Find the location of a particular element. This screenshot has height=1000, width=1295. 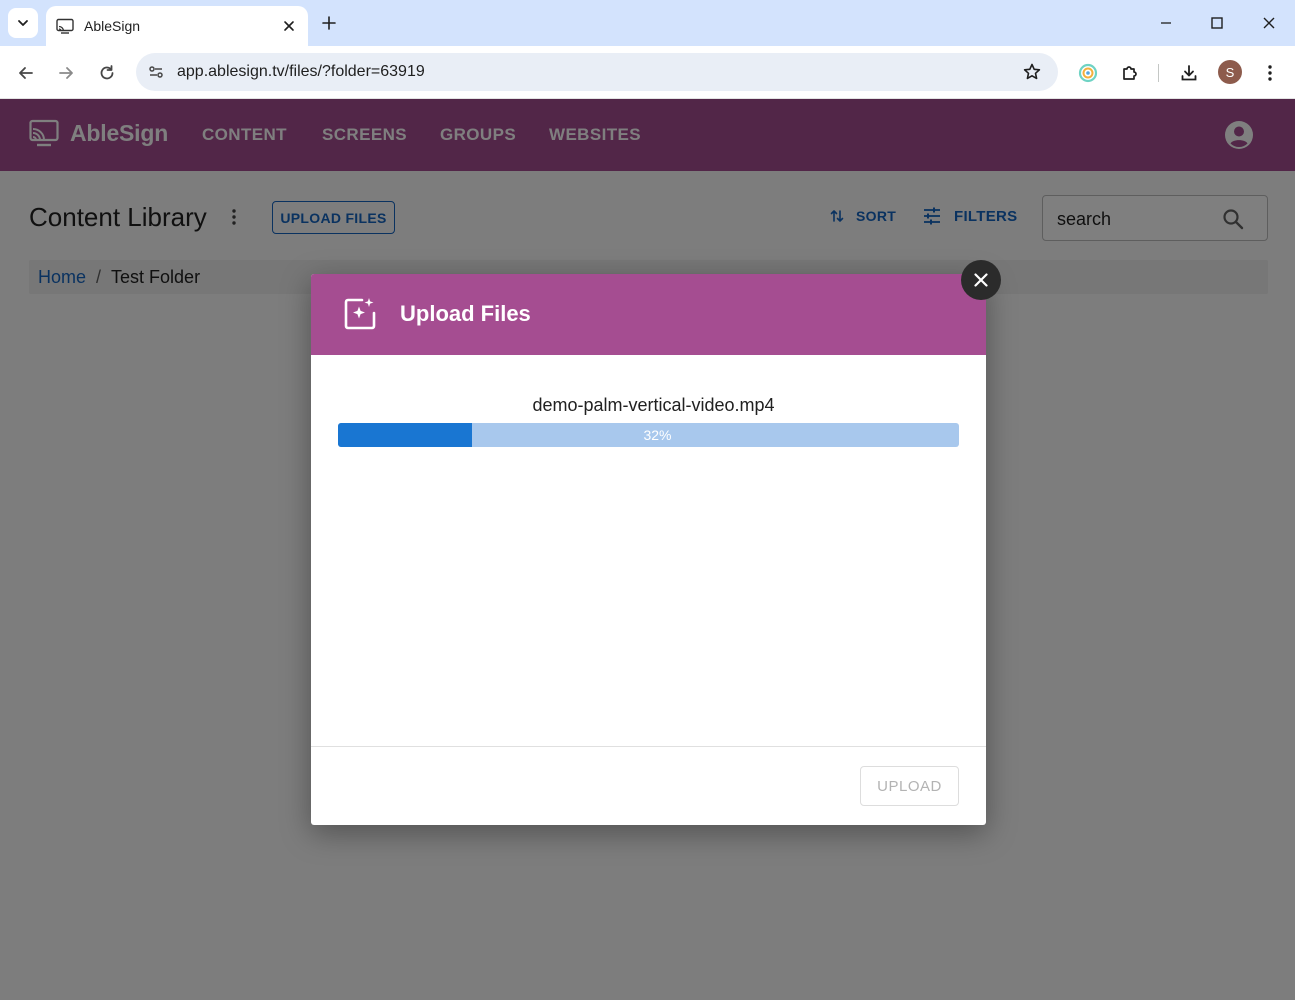

upload-progress-bar: 32% is located at coordinates (648, 435).